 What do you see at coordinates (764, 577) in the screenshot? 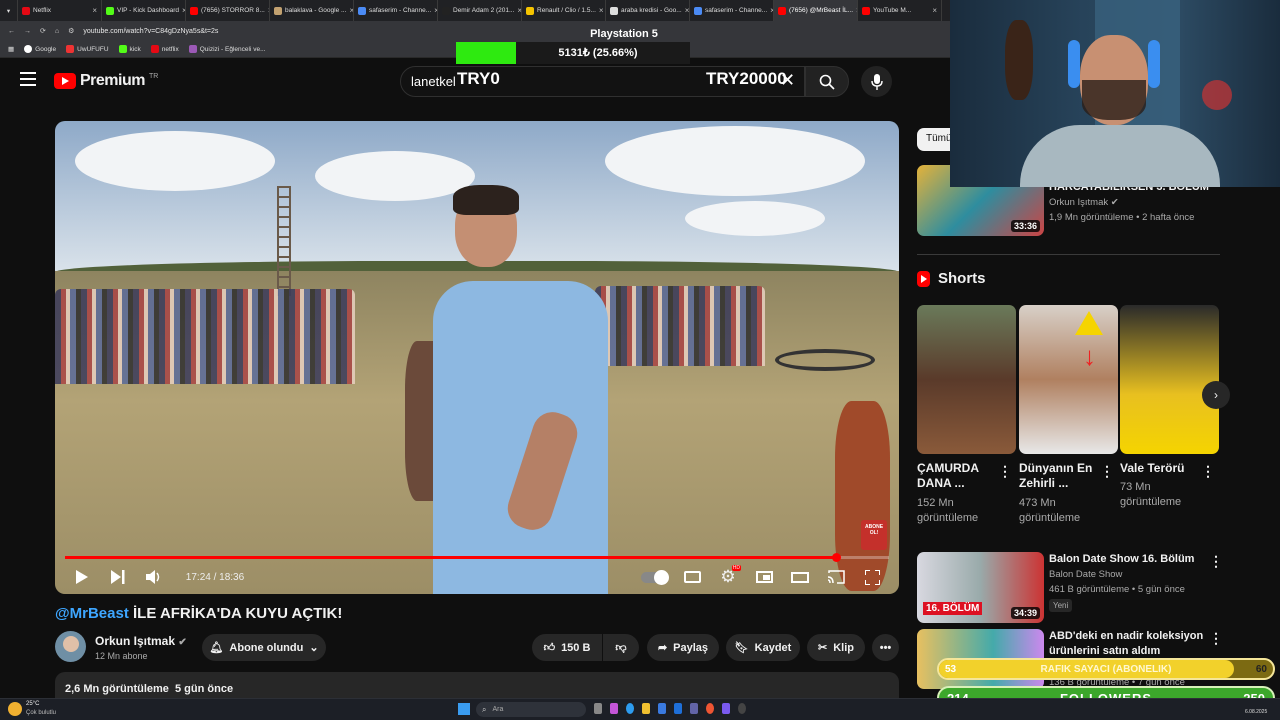
I see `miniplayer-button` at bounding box center [764, 577].